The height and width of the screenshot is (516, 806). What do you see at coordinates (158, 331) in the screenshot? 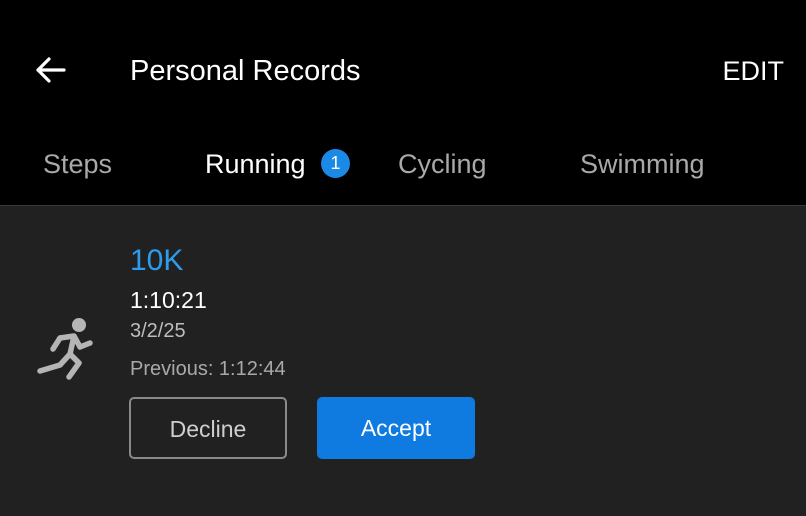
I see `record-date: 3/2/25` at bounding box center [158, 331].